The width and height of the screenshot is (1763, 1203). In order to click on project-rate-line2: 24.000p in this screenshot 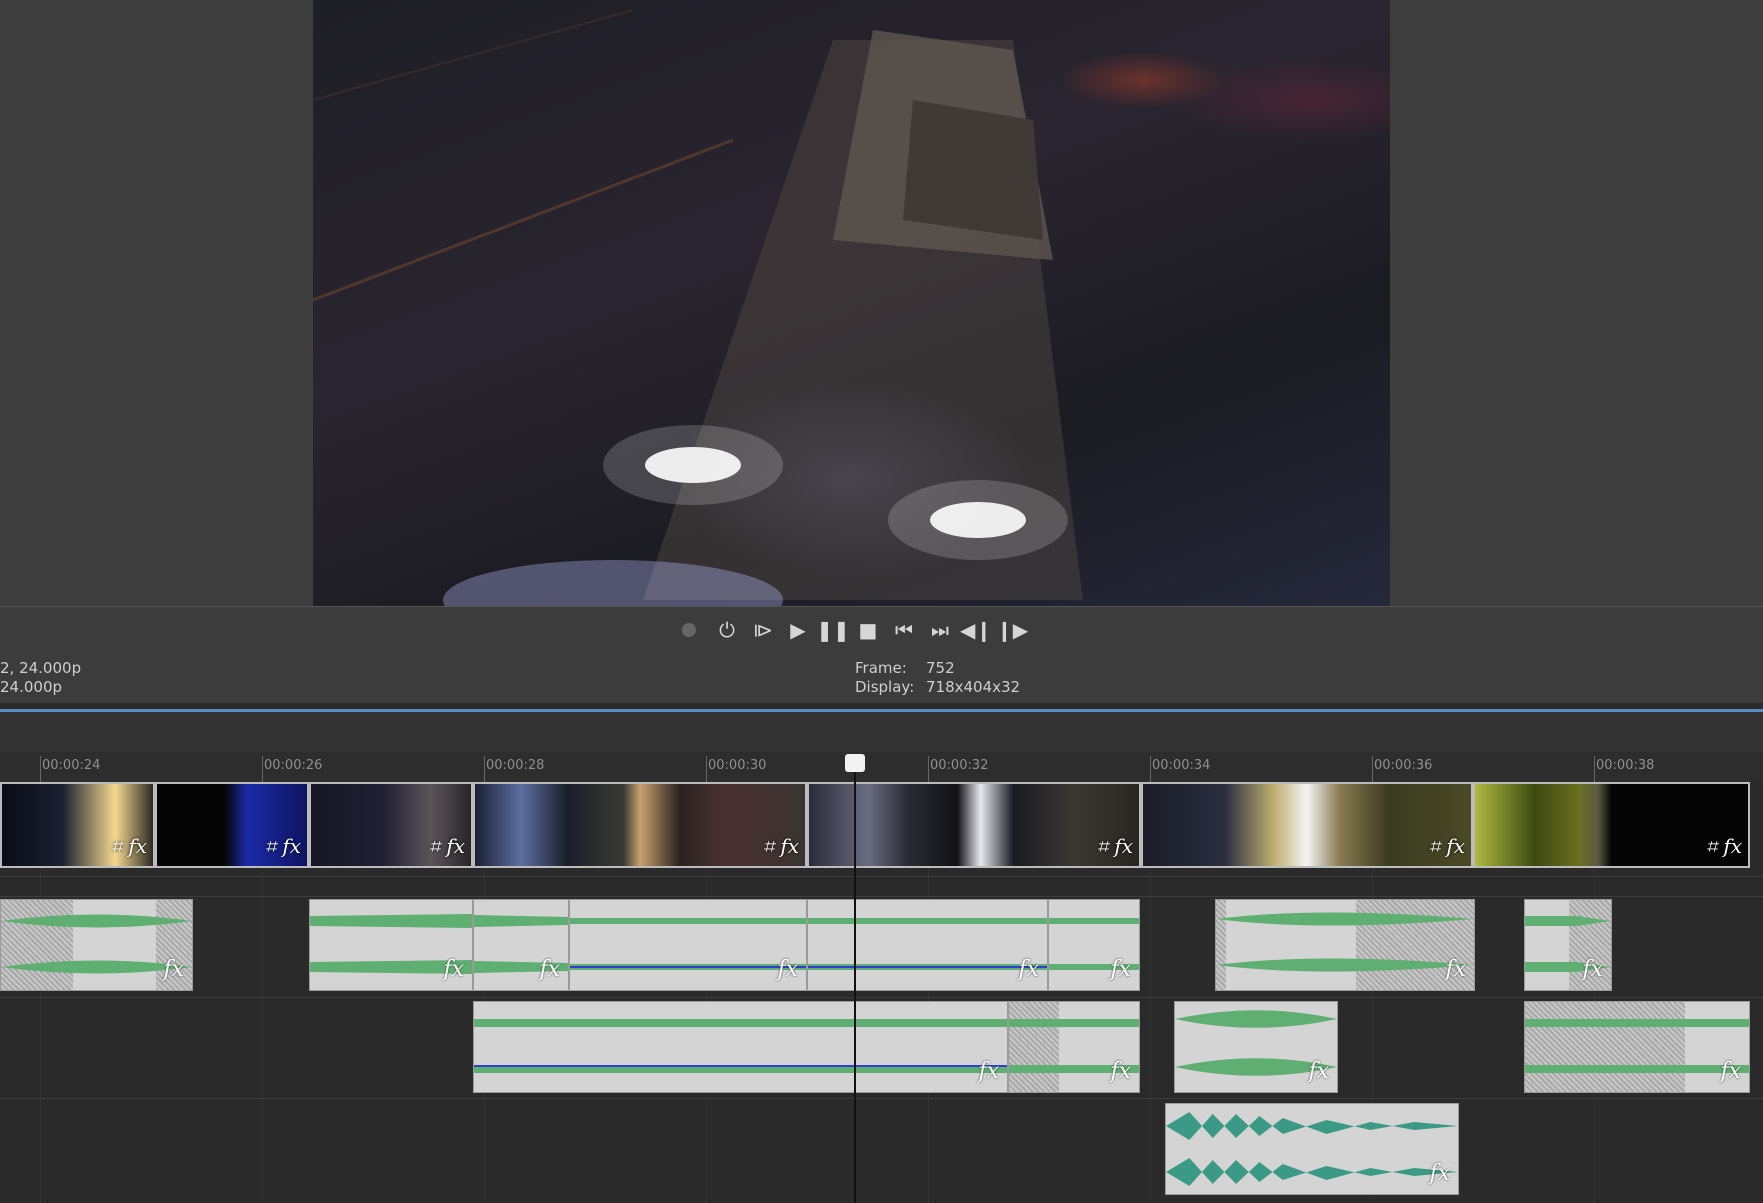, I will do `click(31, 687)`.